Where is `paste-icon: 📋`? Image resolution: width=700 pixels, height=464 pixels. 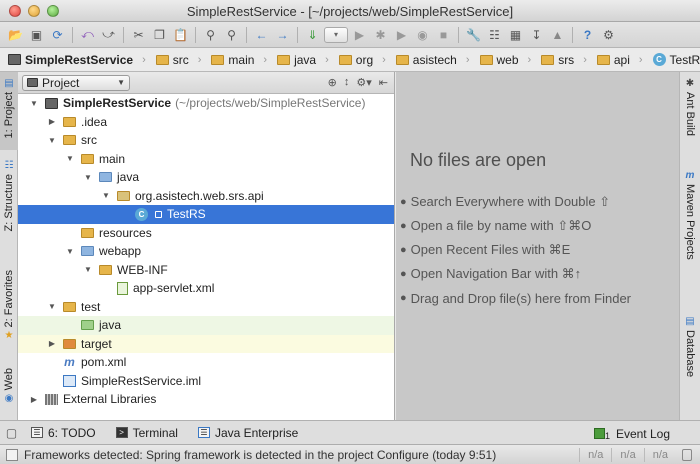 paste-icon: 📋 is located at coordinates (180, 34).